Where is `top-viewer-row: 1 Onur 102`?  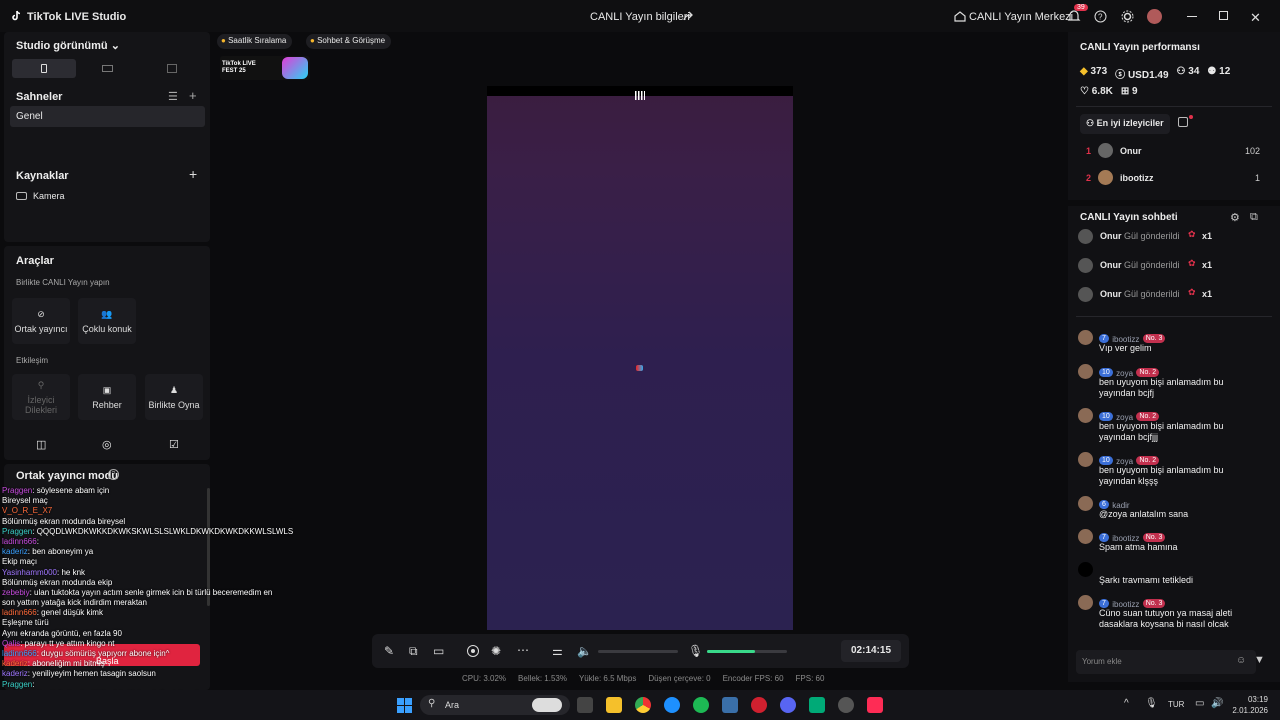
top-viewer-row: 1 Onur 102 is located at coordinates (1172, 155).